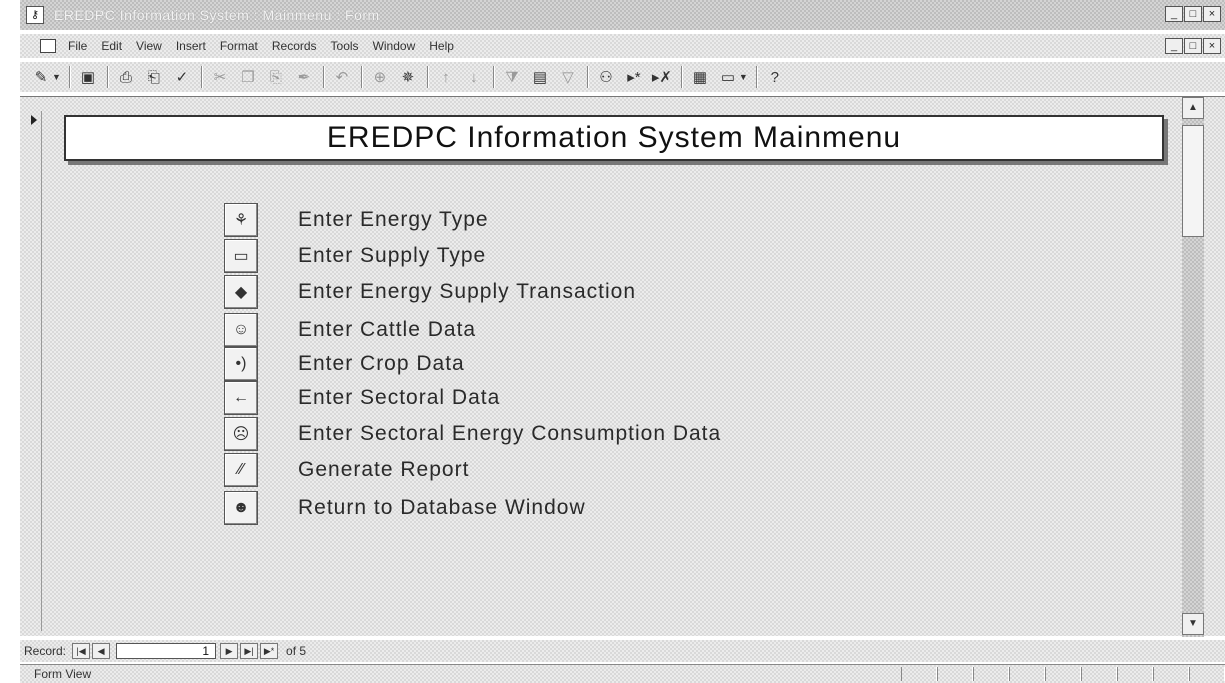  What do you see at coordinates (408, 77) in the screenshot?
I see `web-toolbar-icon: ✵` at bounding box center [408, 77].